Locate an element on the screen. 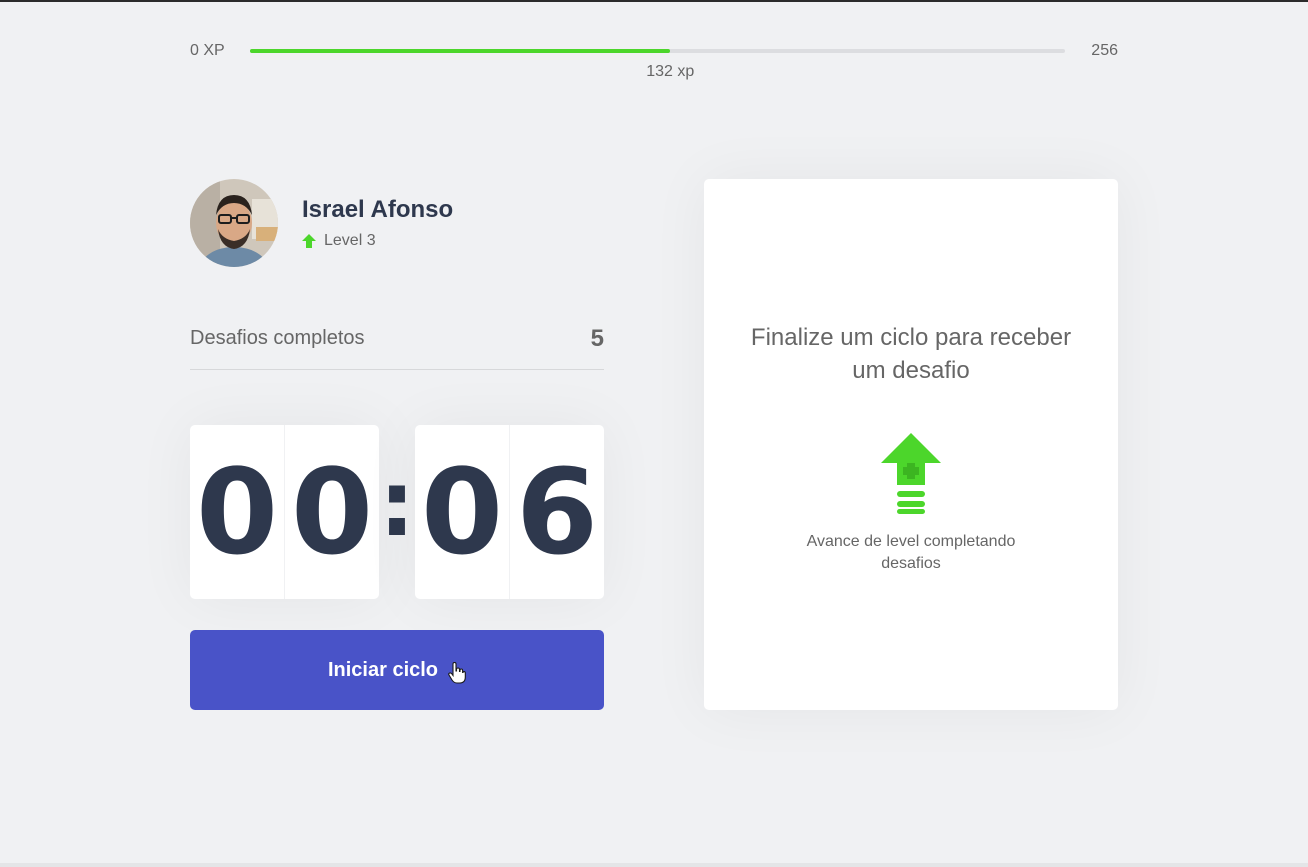 The width and height of the screenshot is (1308, 867). window-top-border is located at coordinates (654, 1).